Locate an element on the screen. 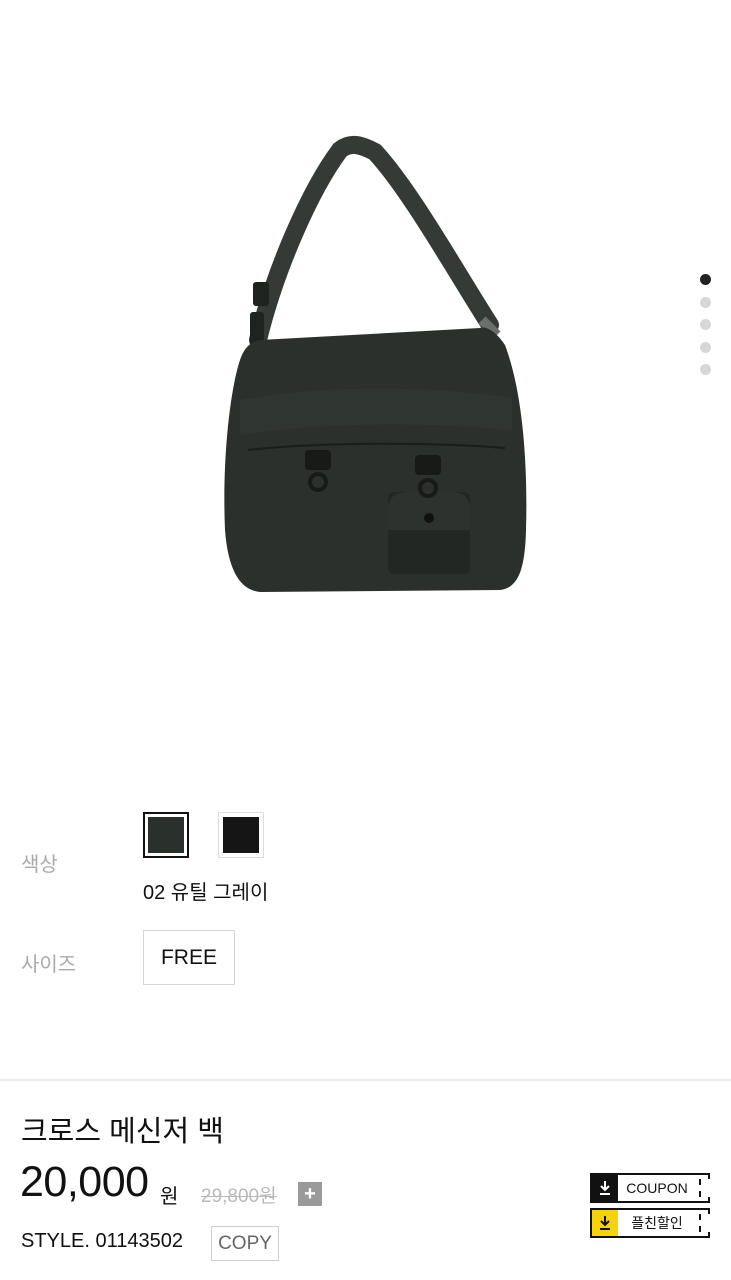 The width and height of the screenshot is (731, 1280). copy-style-button: COPY is located at coordinates (245, 1243).